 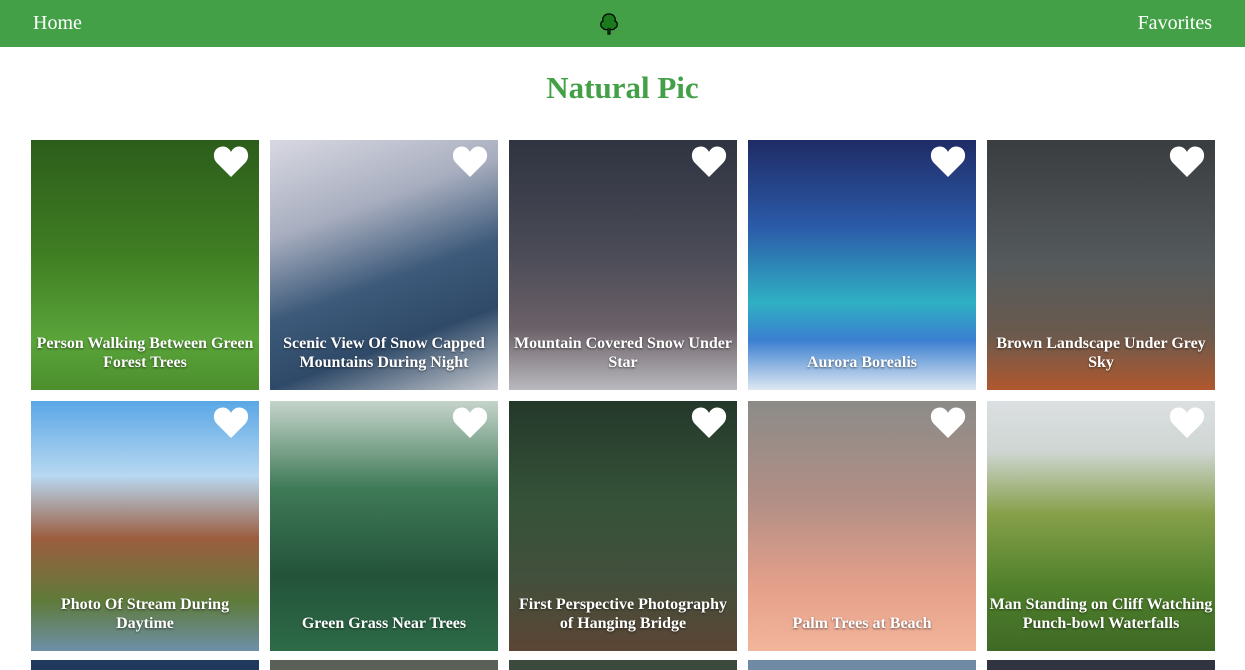 What do you see at coordinates (862, 623) in the screenshot?
I see `photo-caption: Palm Trees at Beach` at bounding box center [862, 623].